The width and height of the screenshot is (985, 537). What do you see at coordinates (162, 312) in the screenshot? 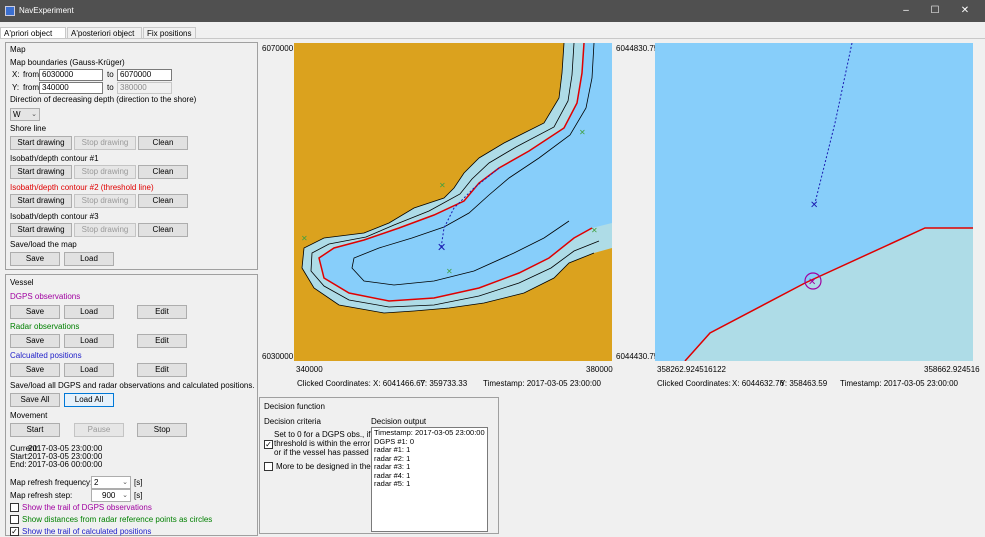
I see `dgps-edit-button: Edit` at bounding box center [162, 312].